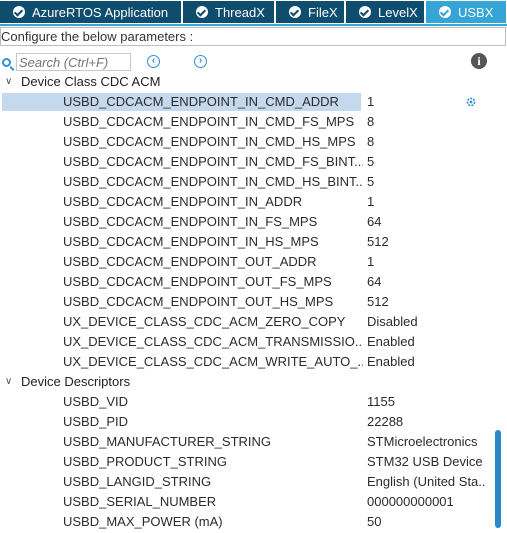  I want to click on param-value: 50, so click(426, 522).